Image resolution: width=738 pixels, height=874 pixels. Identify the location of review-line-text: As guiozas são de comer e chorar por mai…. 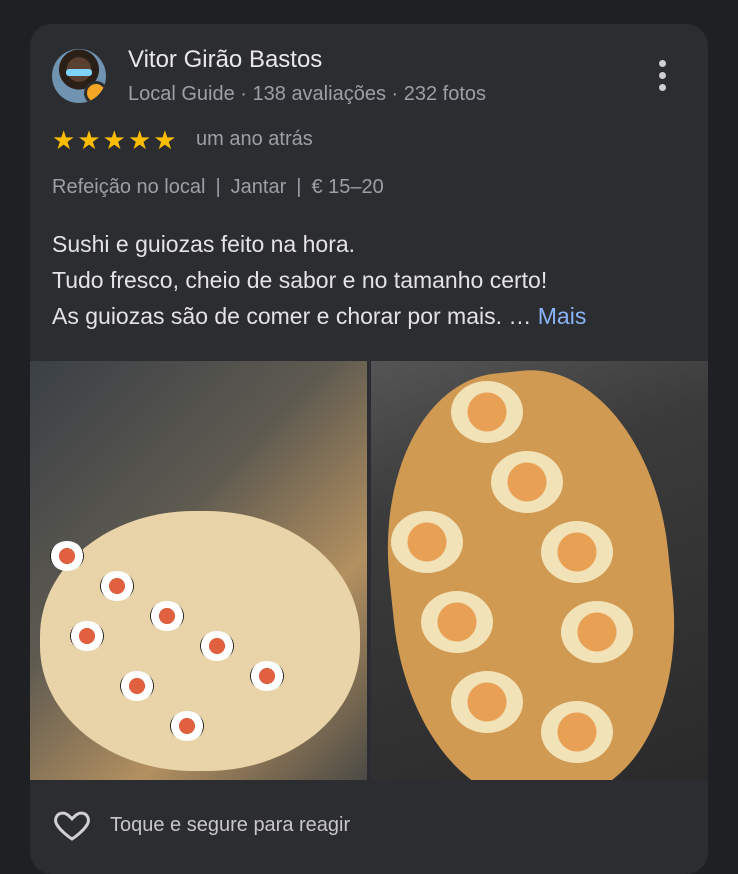
(292, 316).